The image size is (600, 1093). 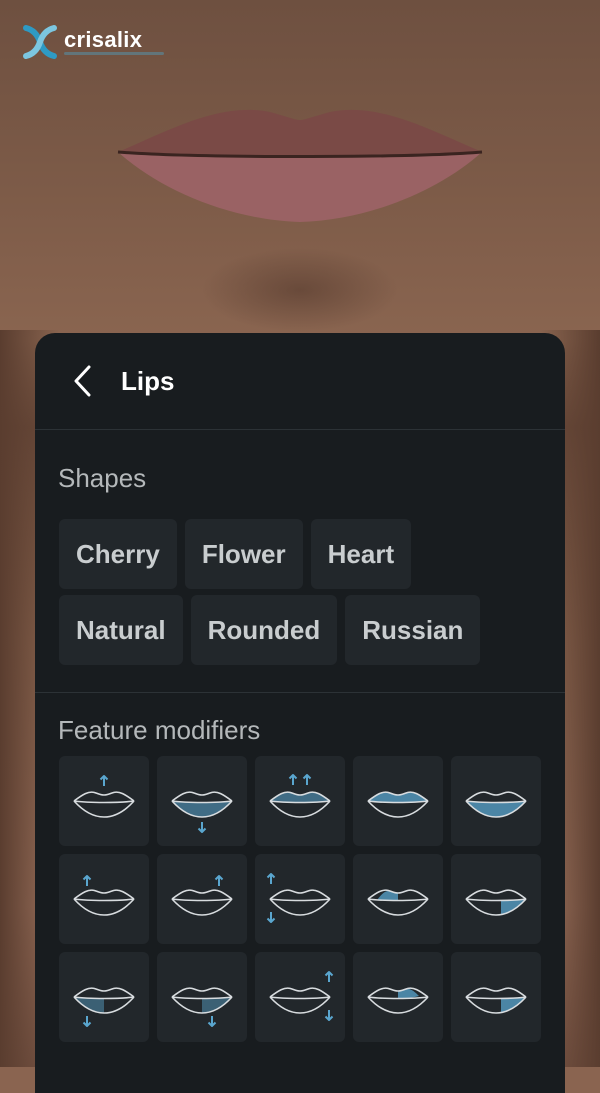 What do you see at coordinates (496, 1000) in the screenshot?
I see `lower-right-corner-fill-icon` at bounding box center [496, 1000].